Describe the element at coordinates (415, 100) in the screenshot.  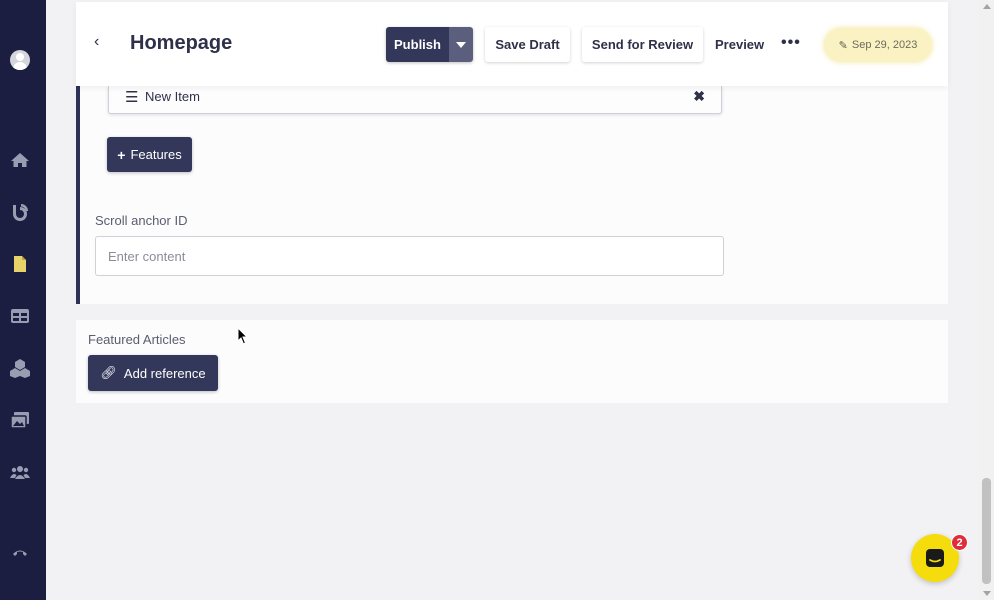
I see `list-item: ☰ New Item ✖` at that location.